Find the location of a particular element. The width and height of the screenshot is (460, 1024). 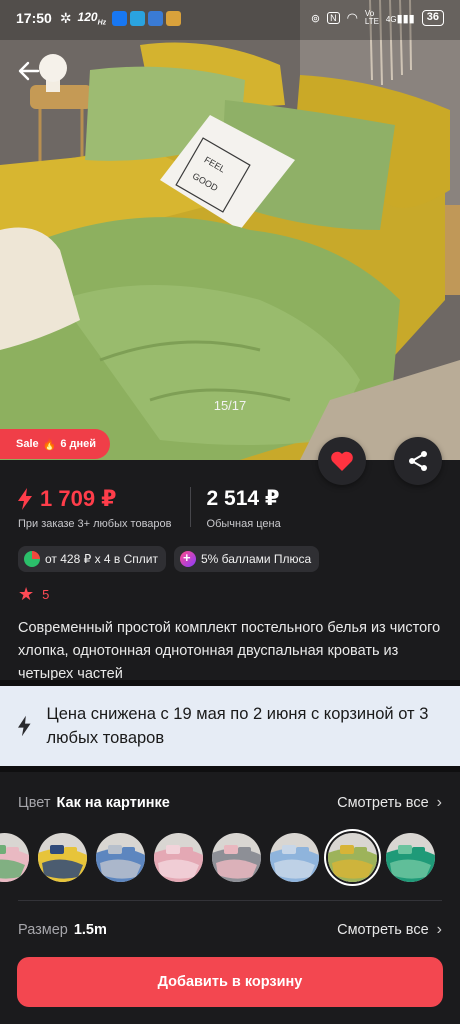

color-swatch-green-yellow is located at coordinates (352, 857).